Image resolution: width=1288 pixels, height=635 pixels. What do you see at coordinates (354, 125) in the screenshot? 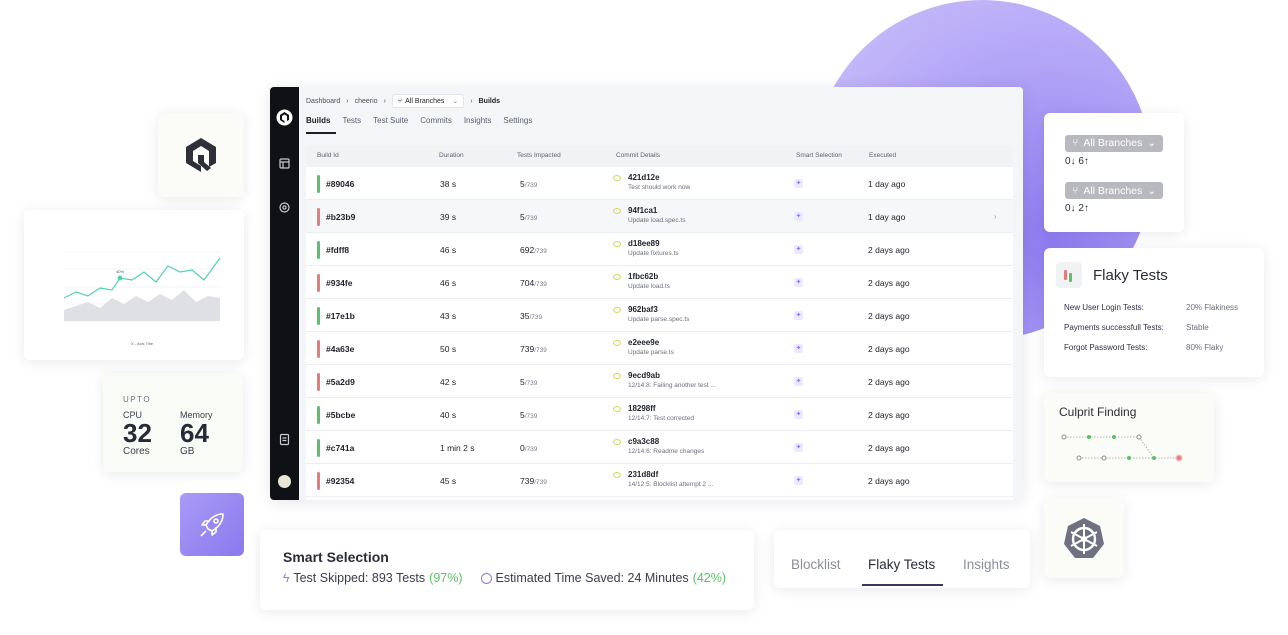
I see `tab-tests: Tests` at bounding box center [354, 125].